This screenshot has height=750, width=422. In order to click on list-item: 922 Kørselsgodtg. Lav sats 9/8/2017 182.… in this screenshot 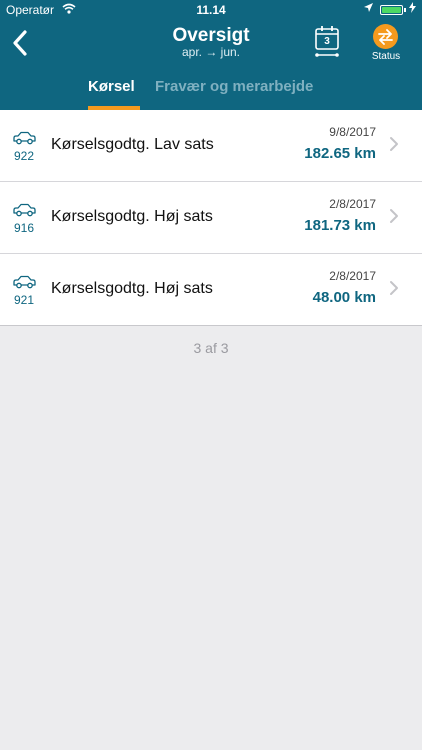, I will do `click(211, 146)`.